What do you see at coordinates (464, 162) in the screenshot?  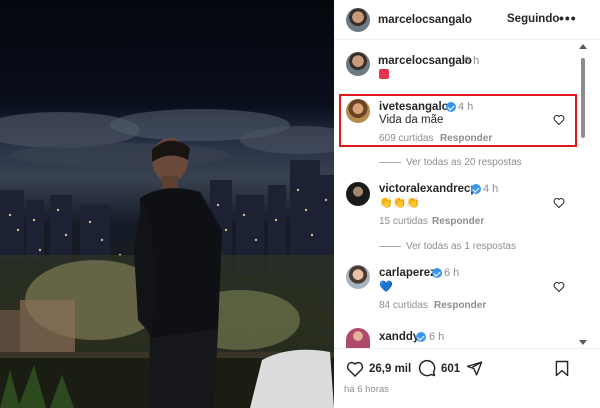 I see `view-replies-link: Ver todas as 20 respostas` at bounding box center [464, 162].